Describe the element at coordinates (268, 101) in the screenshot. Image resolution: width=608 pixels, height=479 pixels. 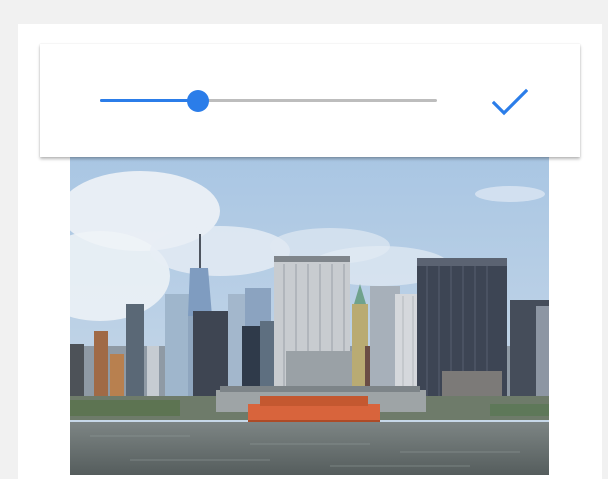
I see `adjustment-slider` at that location.